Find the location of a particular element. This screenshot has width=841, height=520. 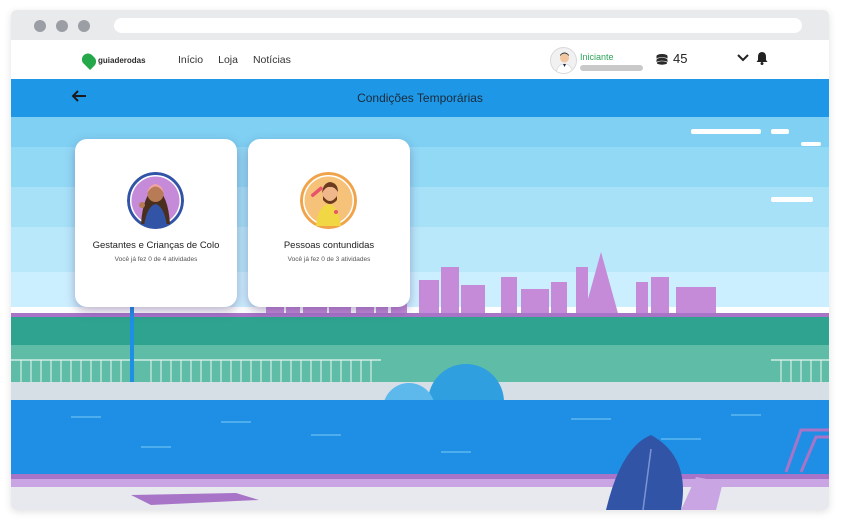

coins-icon is located at coordinates (662, 60).